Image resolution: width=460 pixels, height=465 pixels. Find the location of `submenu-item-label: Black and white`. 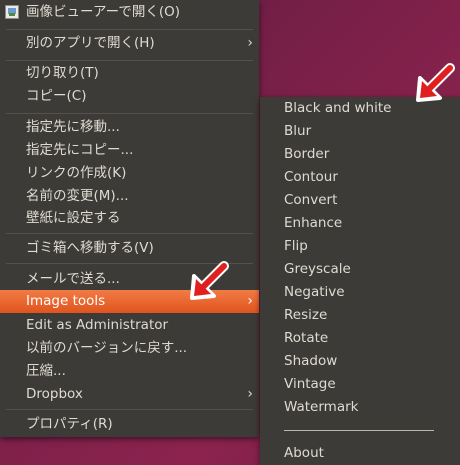

submenu-item-label: Black and white is located at coordinates (338, 108).